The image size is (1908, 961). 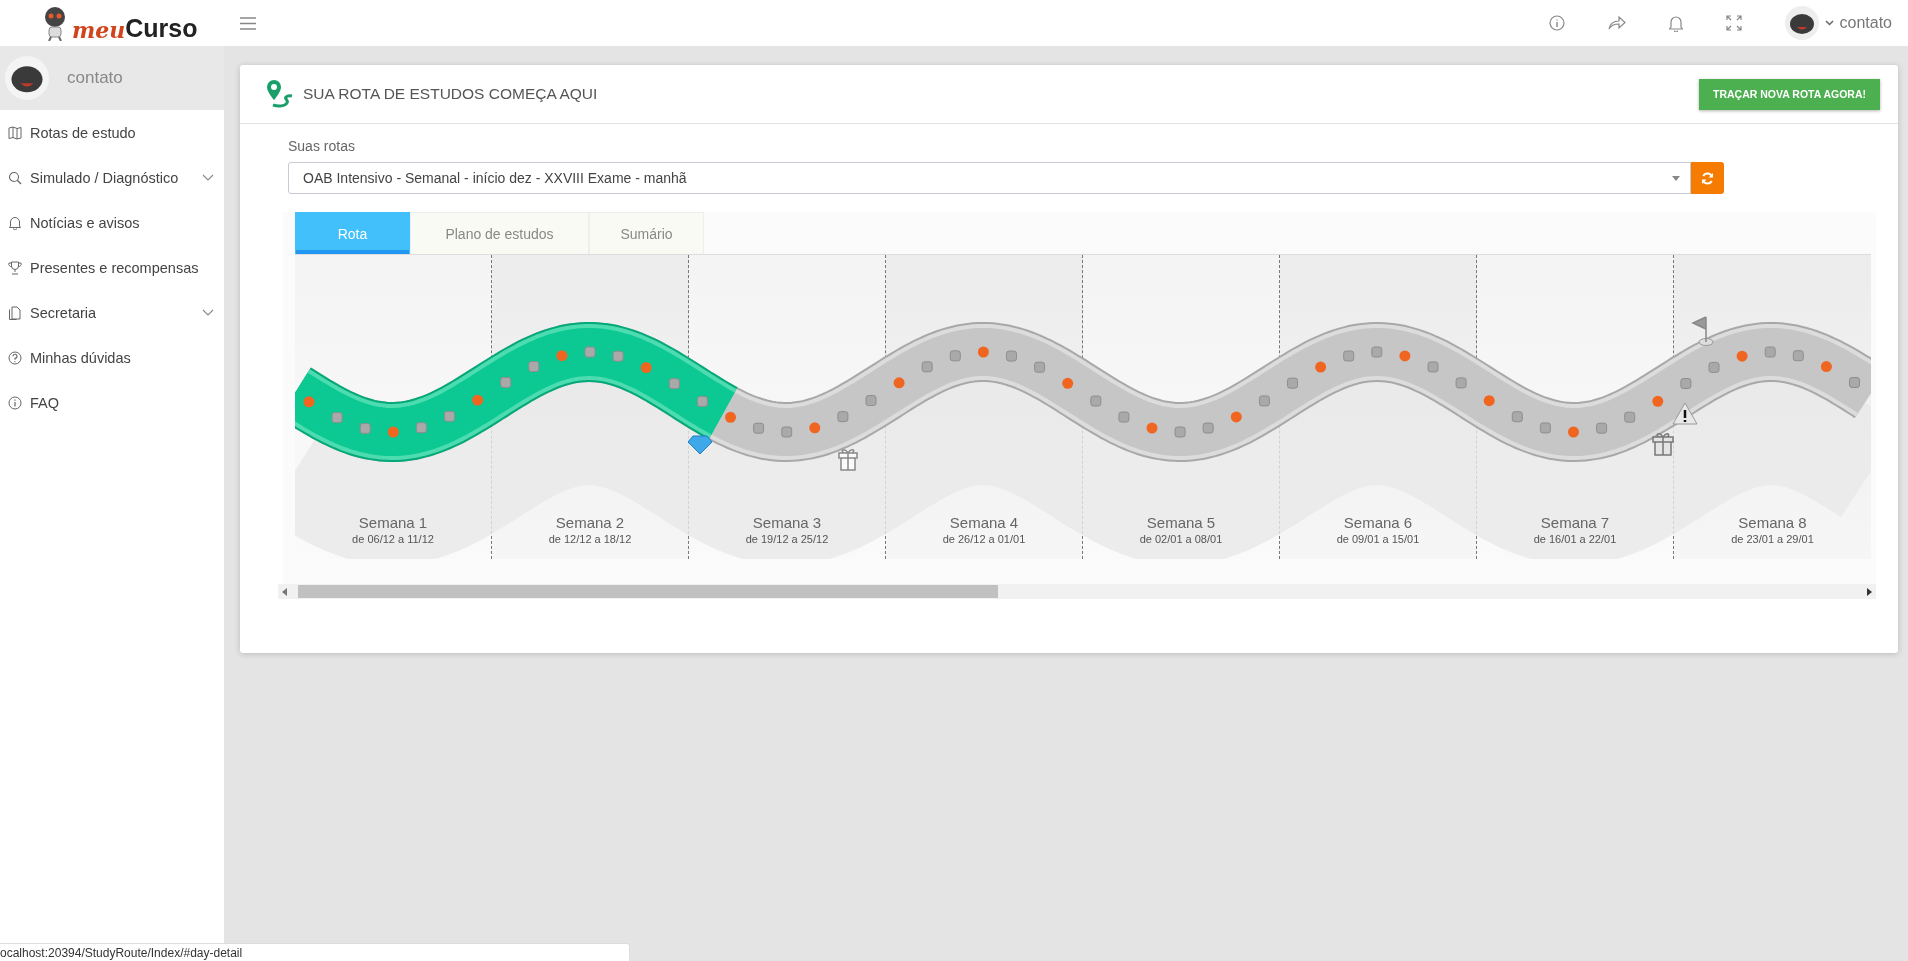 I want to click on sidebar-item: Minhas dúvidas, so click(x=112, y=357).